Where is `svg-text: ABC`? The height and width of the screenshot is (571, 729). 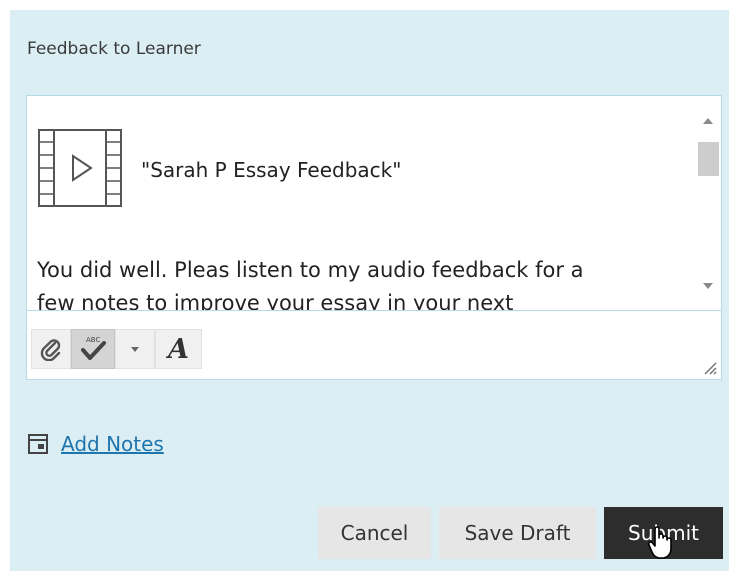 svg-text: ABC is located at coordinates (93, 340).